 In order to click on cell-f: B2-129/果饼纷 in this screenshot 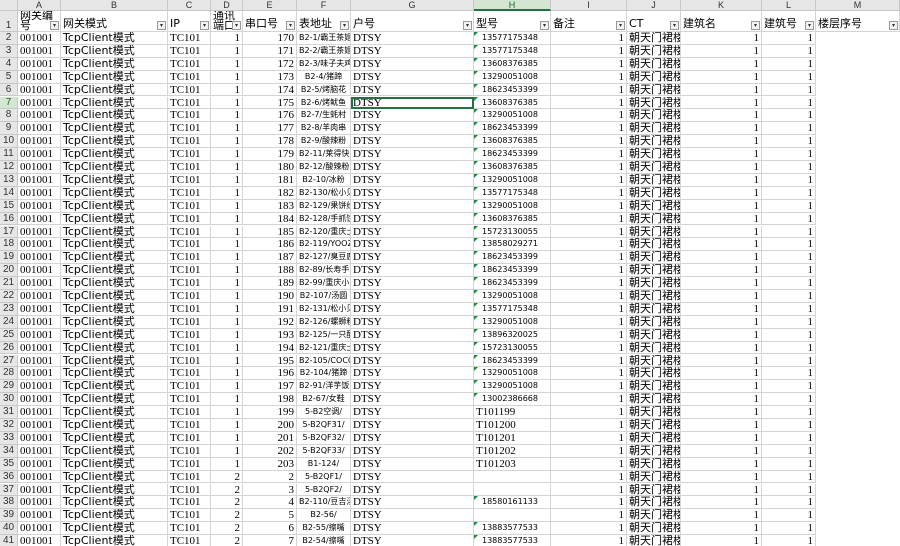, I will do `click(324, 206)`.